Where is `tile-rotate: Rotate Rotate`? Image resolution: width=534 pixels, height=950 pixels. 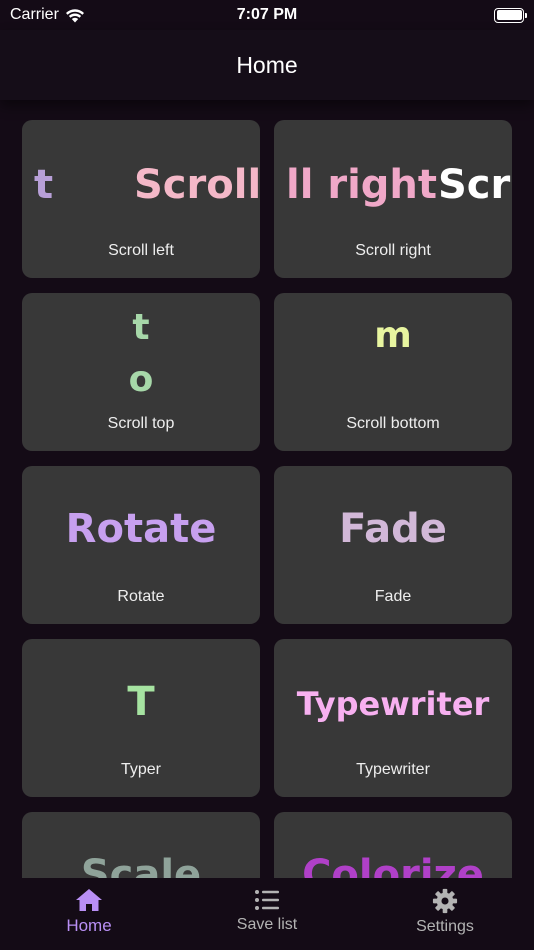
tile-rotate: Rotate Rotate is located at coordinates (141, 545).